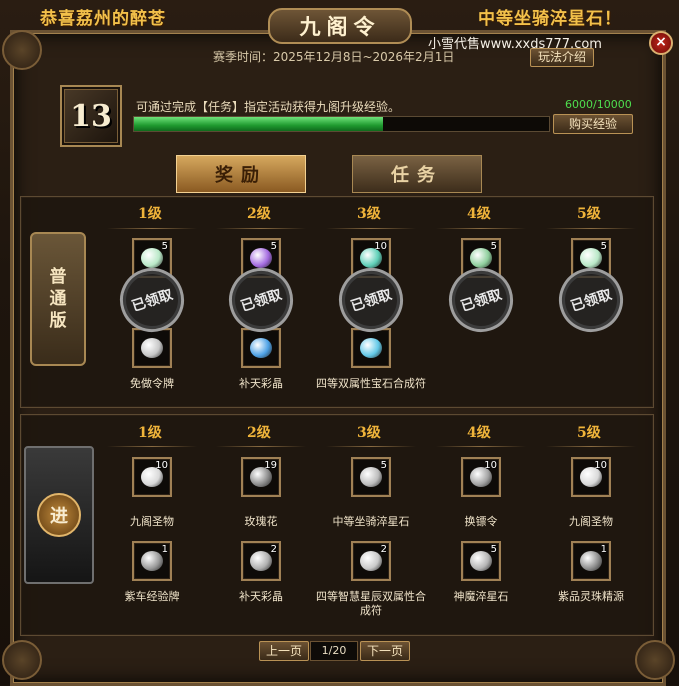  I want to click on item-name: 四等智慧星辰双属性合成符, so click(371, 603).